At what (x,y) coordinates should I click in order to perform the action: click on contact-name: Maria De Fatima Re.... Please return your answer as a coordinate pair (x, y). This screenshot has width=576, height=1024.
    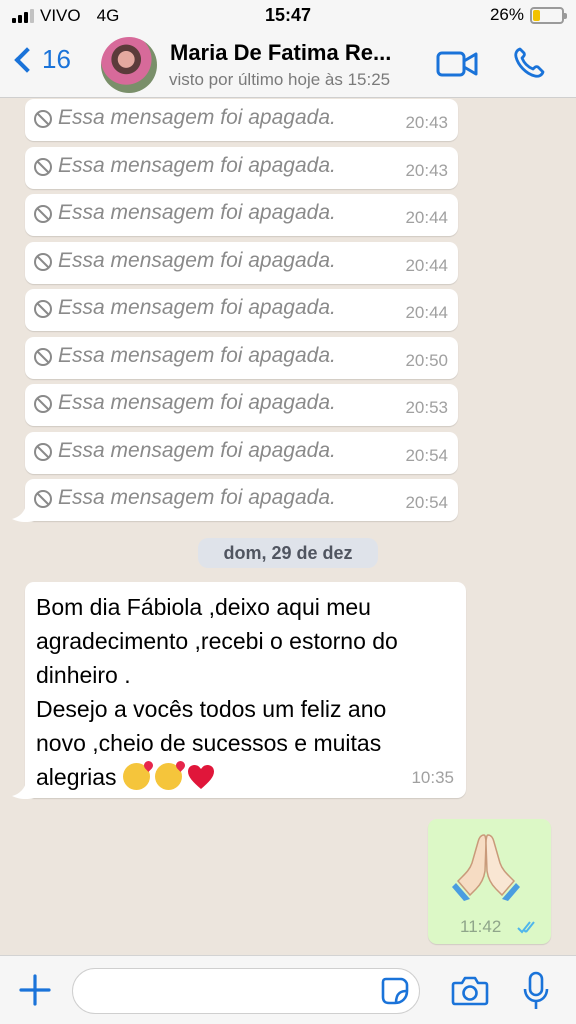
    Looking at the image, I should click on (280, 53).